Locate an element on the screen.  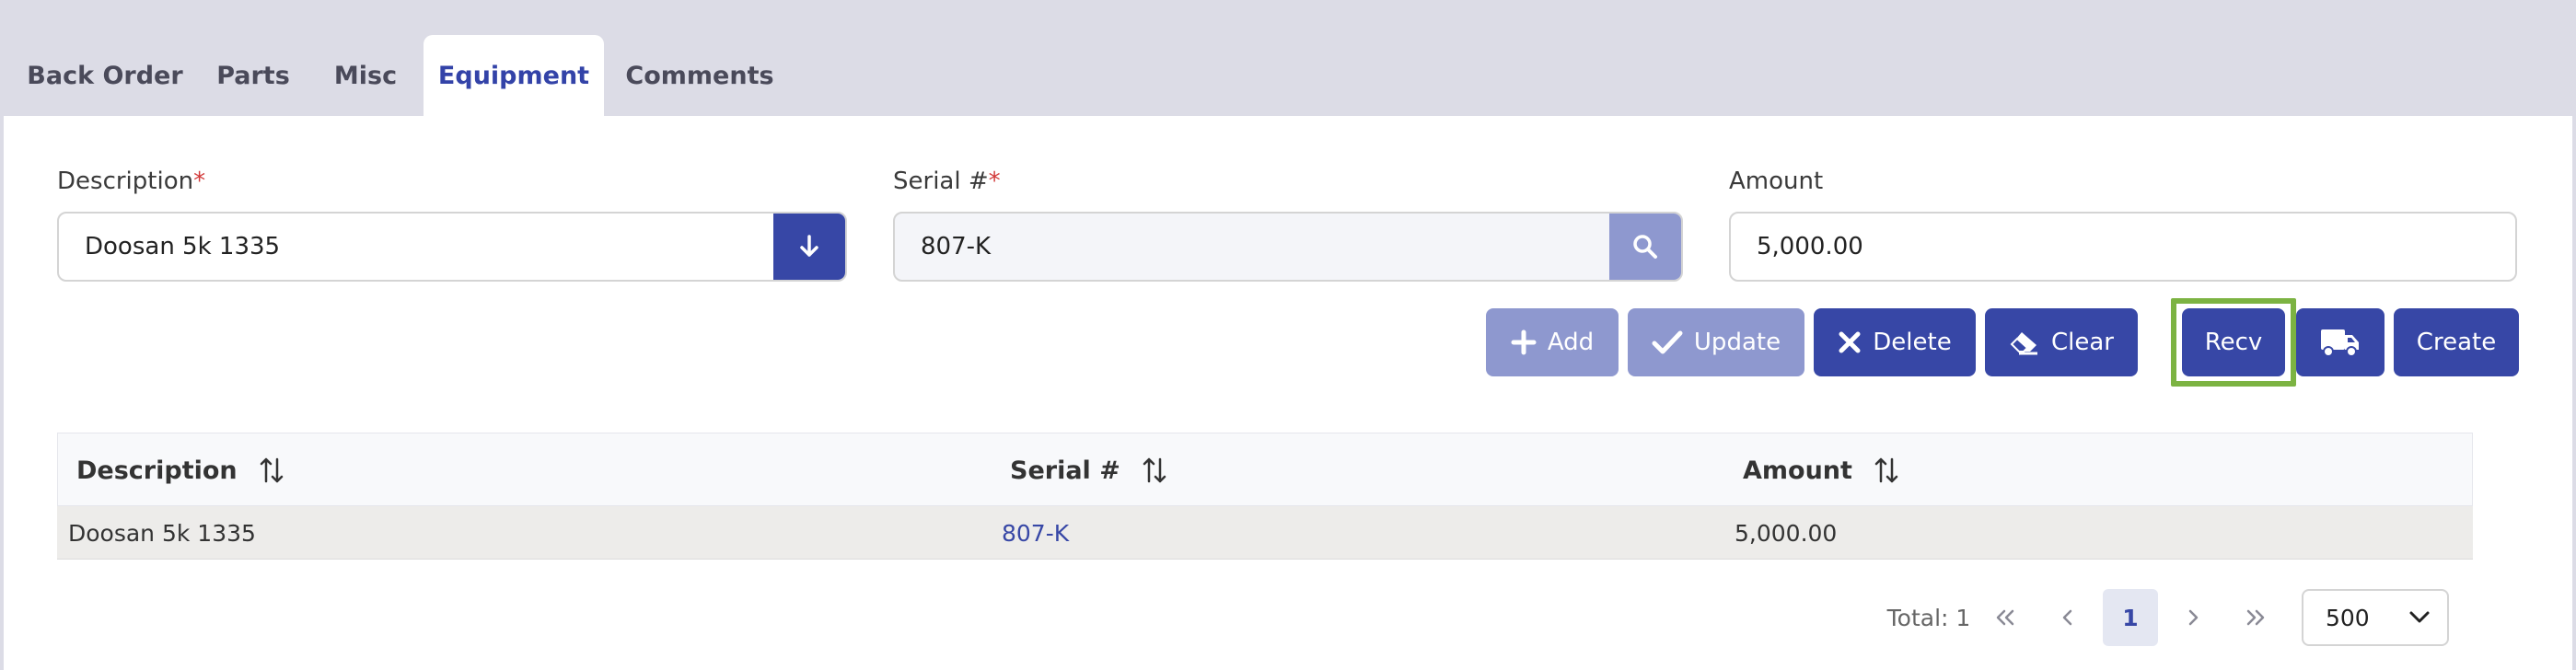
tab-parts: Parts is located at coordinates (253, 75).